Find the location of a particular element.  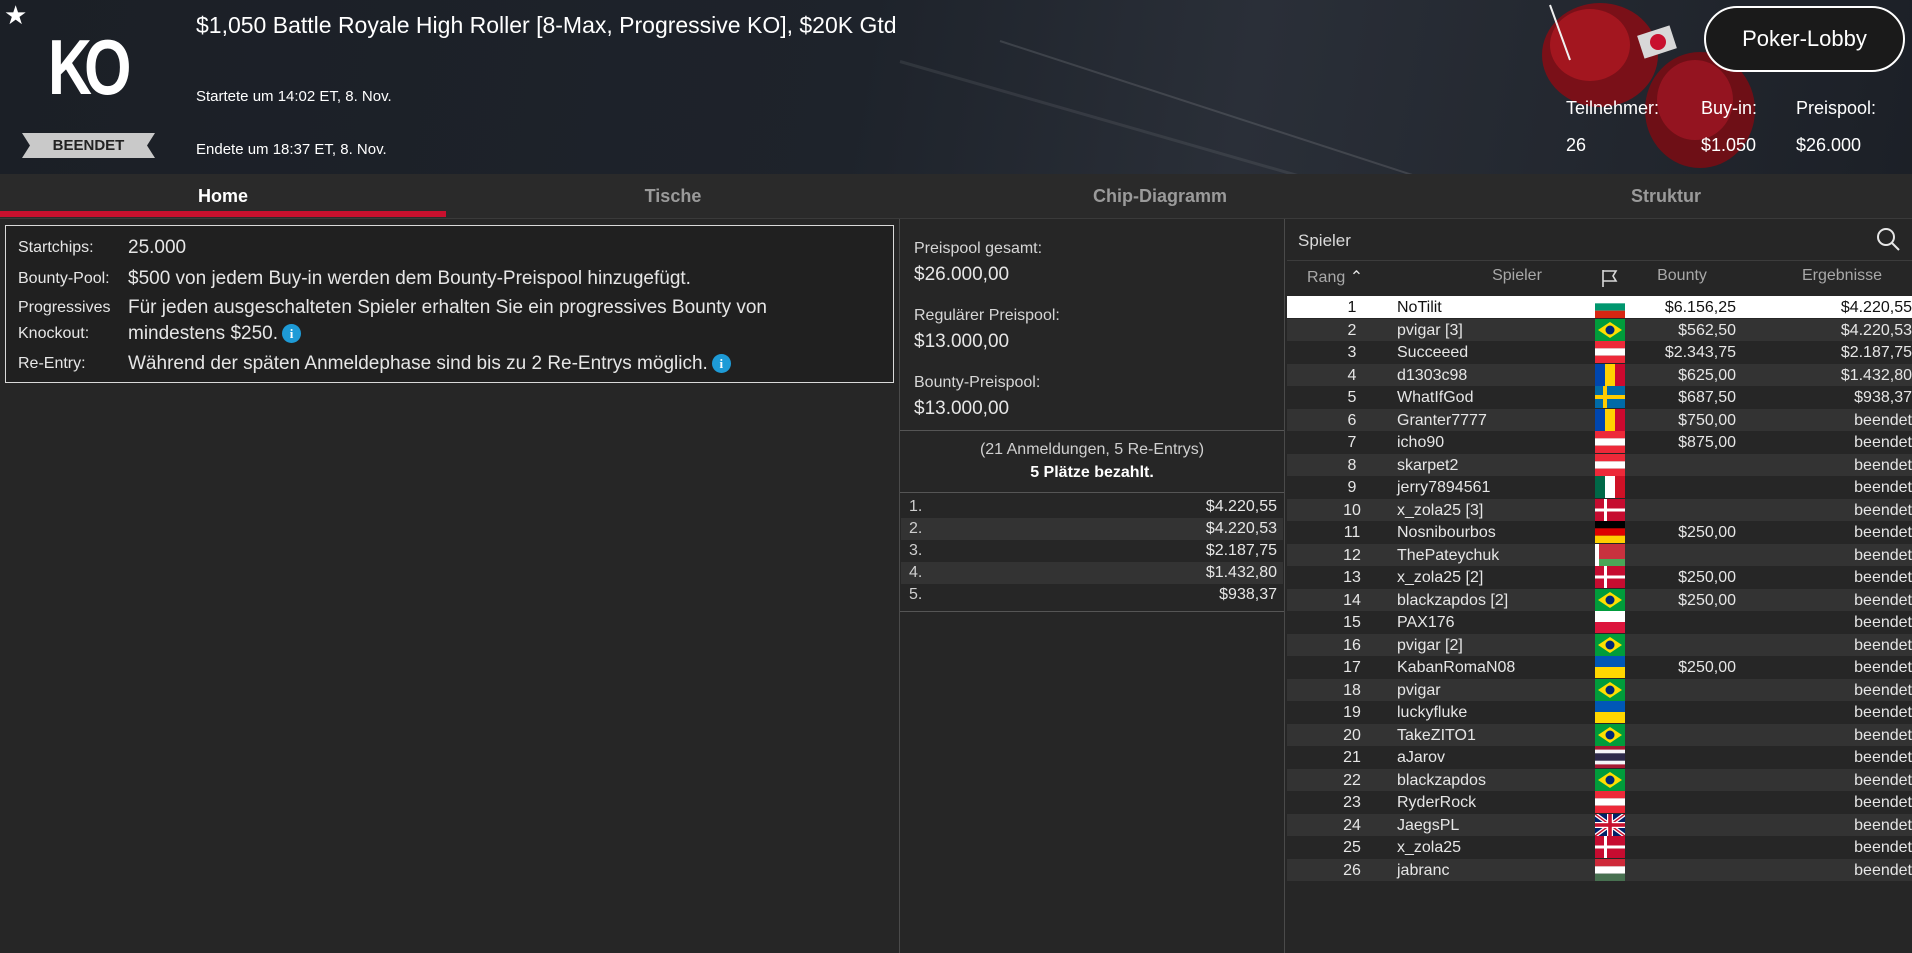

start-time: Startete um 14:02 ET, 8. Nov. is located at coordinates (294, 96).